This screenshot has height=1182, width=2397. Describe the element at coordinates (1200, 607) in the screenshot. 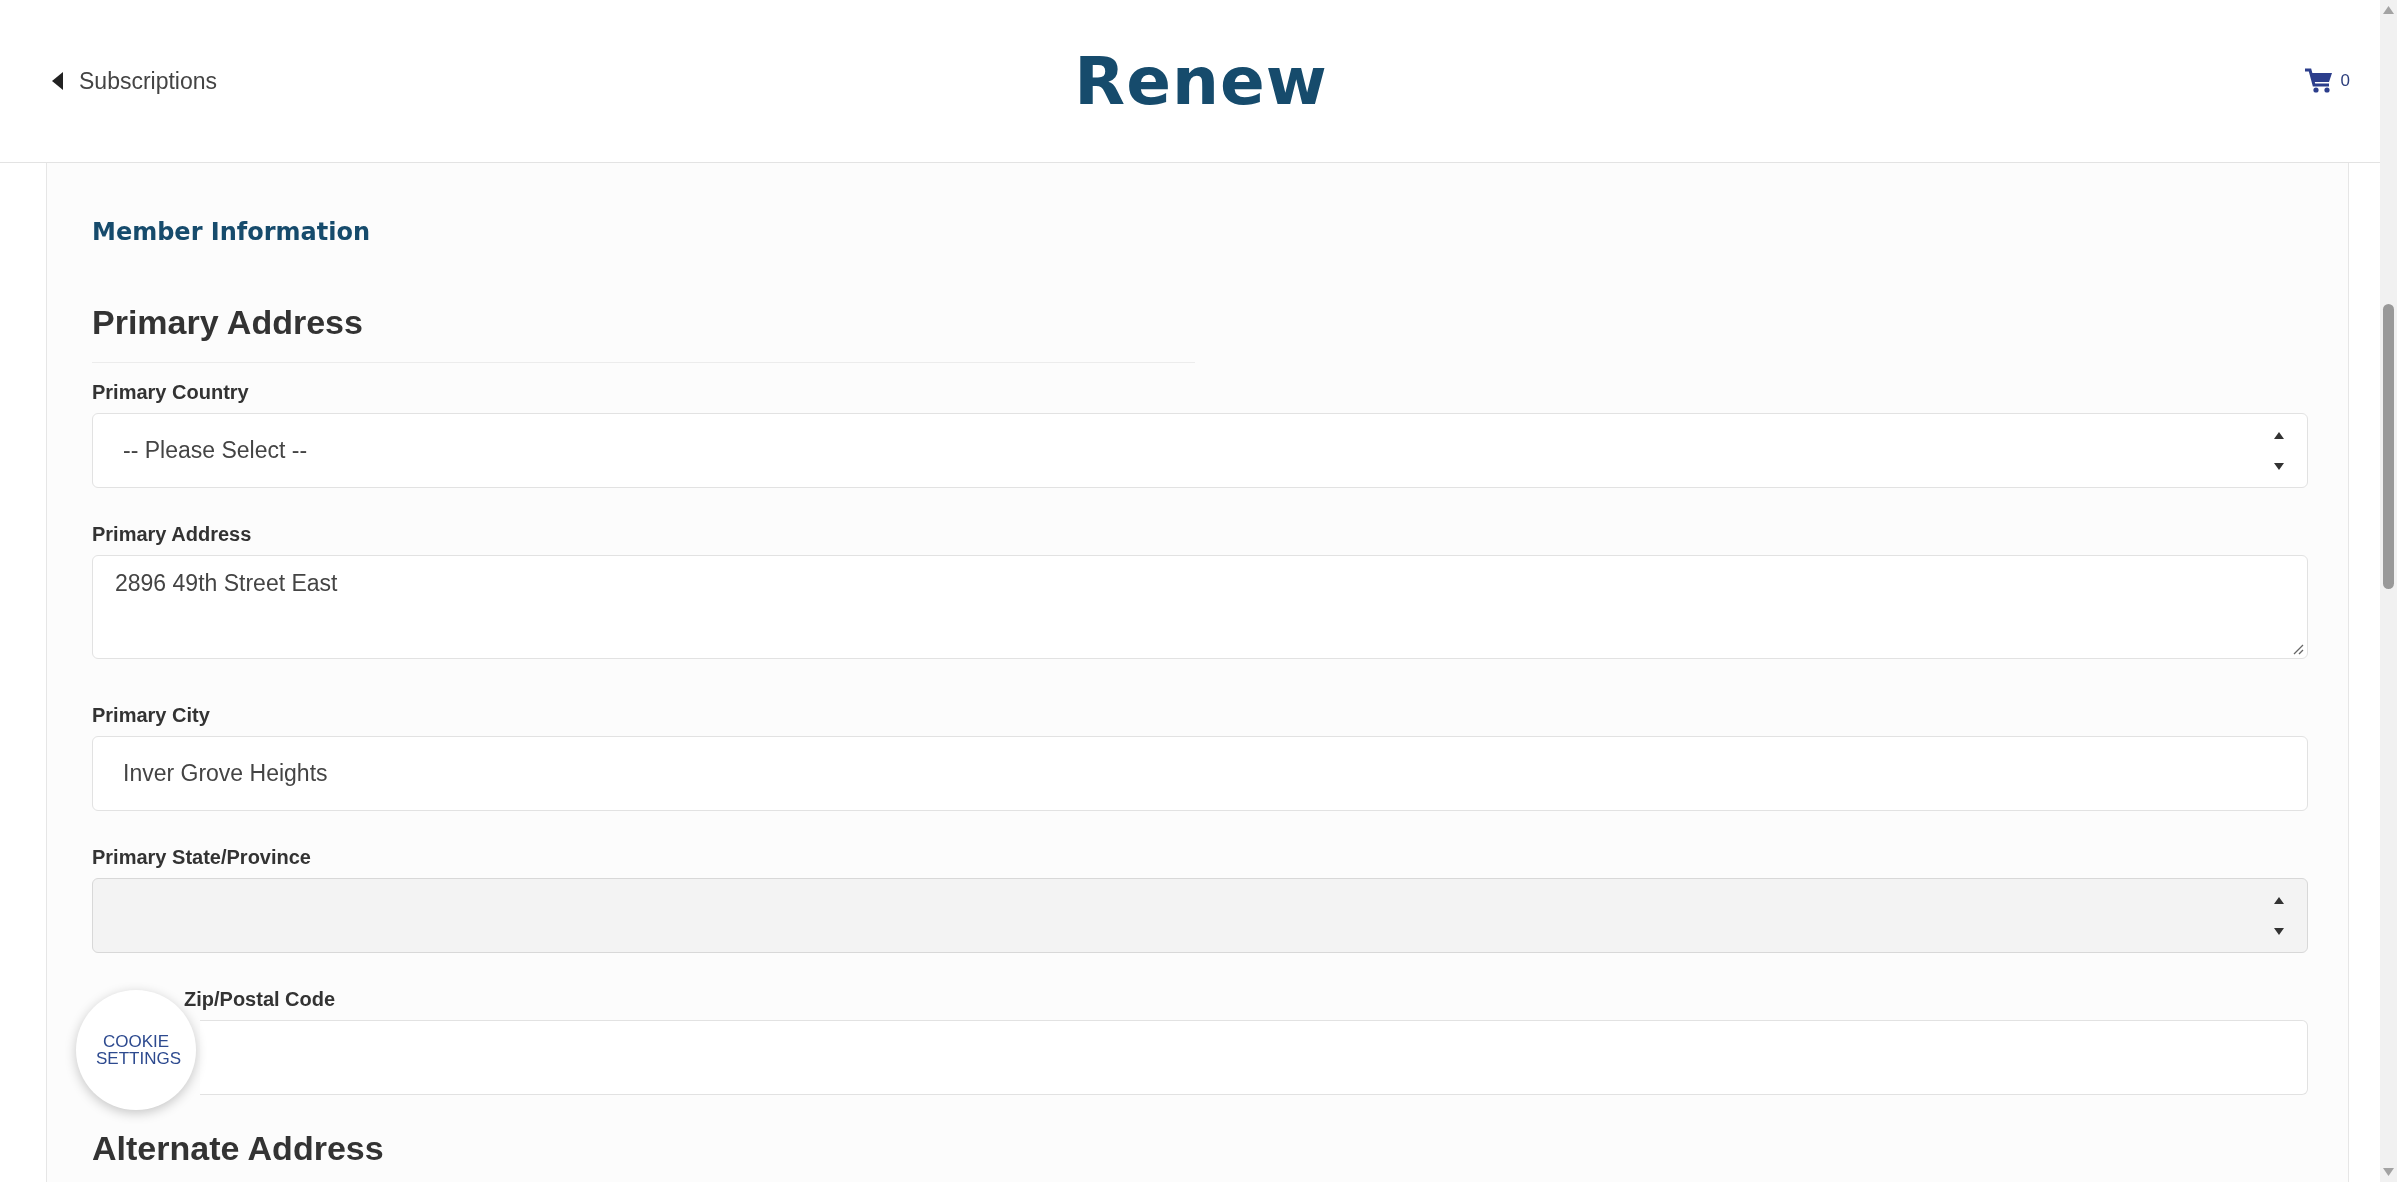

I see `textarea-field: 2896 49th Street East` at that location.